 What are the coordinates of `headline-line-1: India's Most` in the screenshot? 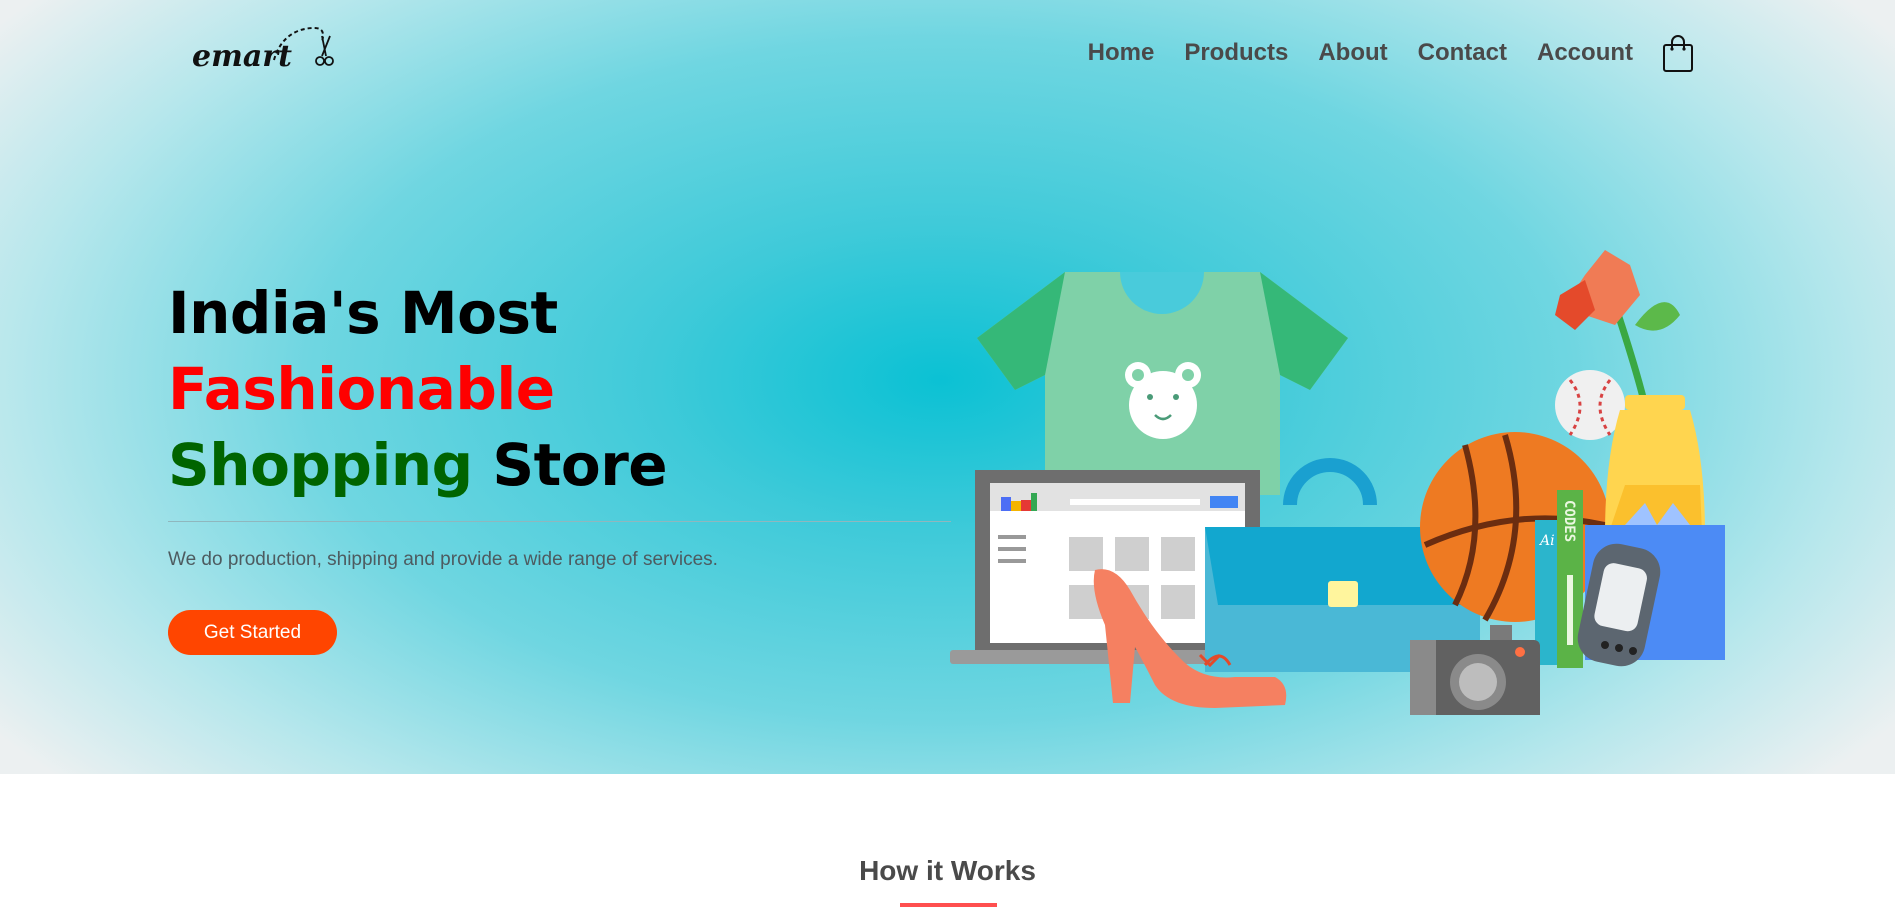 It's located at (363, 313).